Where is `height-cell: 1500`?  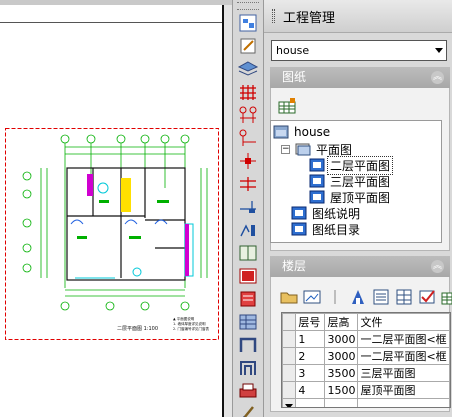
height-cell: 1500 is located at coordinates (341, 390).